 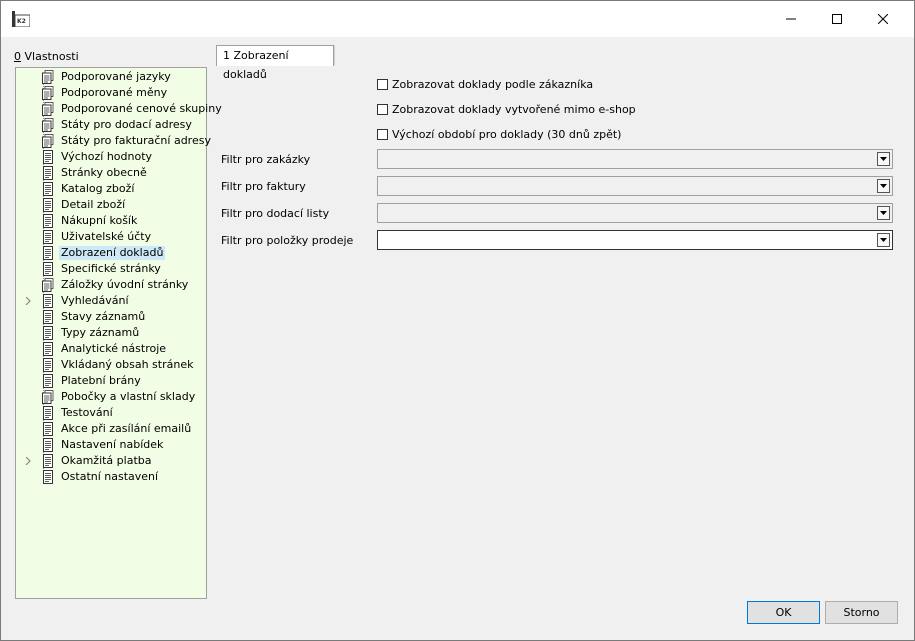 I want to click on tree-item: Záložky úvodní stránky, so click(x=111, y=285).